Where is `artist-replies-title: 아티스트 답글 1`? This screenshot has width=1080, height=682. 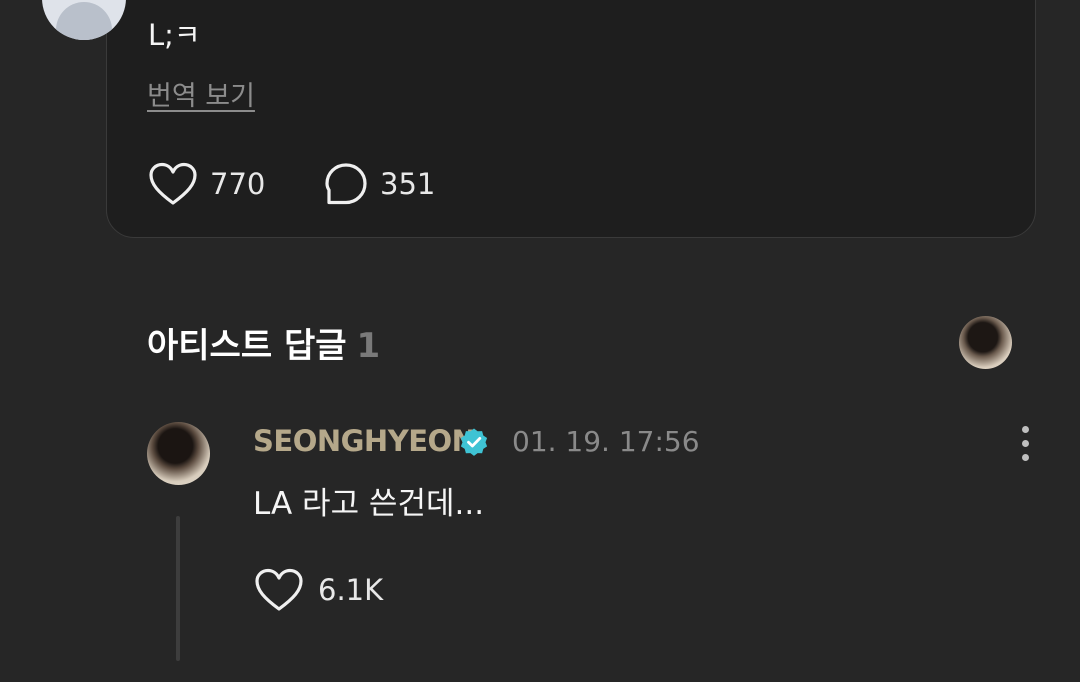 artist-replies-title: 아티스트 답글 1 is located at coordinates (263, 342).